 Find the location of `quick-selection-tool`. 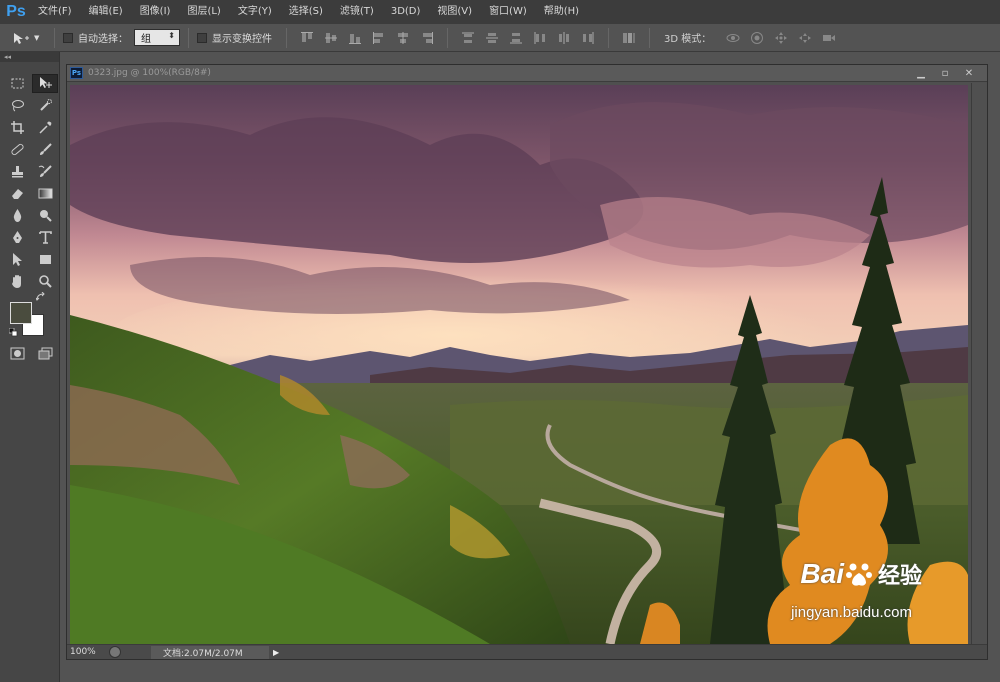

quick-selection-tool is located at coordinates (45, 105).